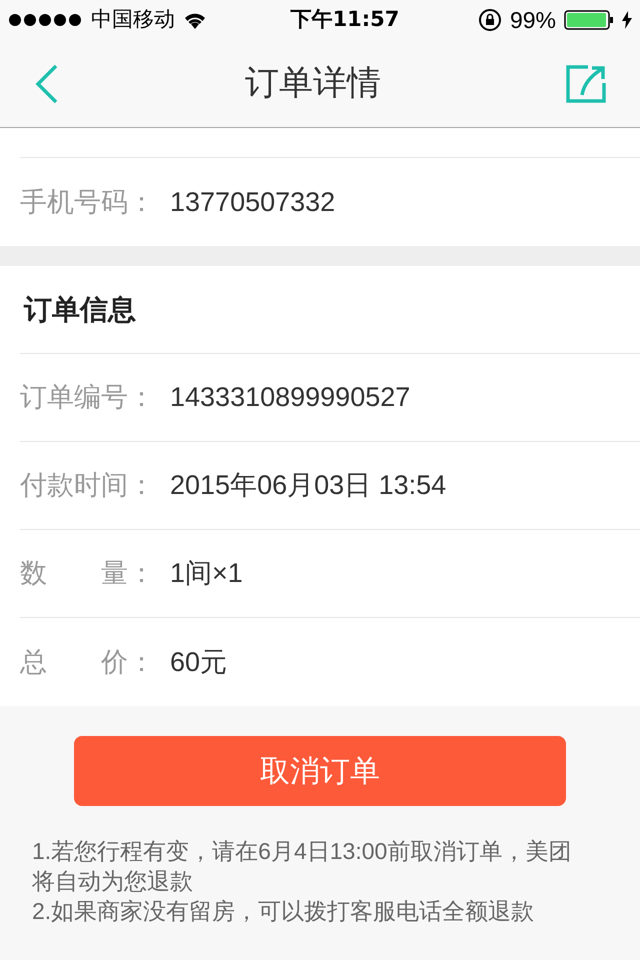  What do you see at coordinates (88, 573) in the screenshot?
I see `field-label: 数 量：` at bounding box center [88, 573].